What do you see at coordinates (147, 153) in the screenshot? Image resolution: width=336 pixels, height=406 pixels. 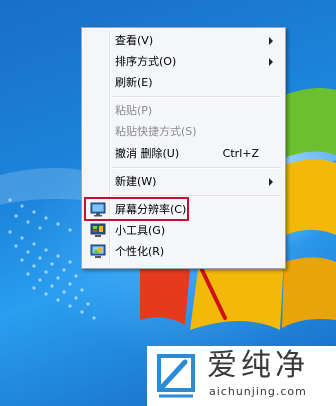 I see `menu-item-label: 撤消 删除(U)` at bounding box center [147, 153].